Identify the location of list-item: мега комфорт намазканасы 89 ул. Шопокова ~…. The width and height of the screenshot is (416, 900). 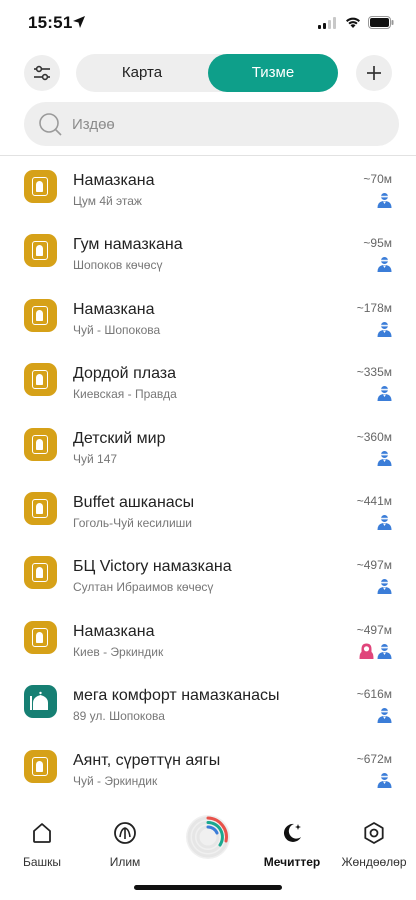
(208, 703).